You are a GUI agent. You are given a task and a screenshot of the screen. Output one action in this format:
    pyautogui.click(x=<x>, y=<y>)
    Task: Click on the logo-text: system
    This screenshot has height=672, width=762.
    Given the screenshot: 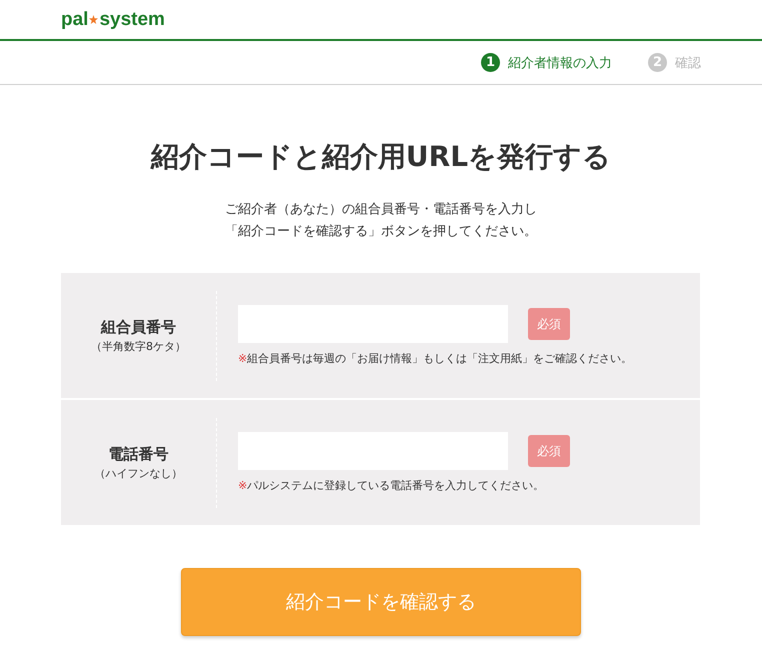 What is the action you would take?
    pyautogui.click(x=132, y=19)
    